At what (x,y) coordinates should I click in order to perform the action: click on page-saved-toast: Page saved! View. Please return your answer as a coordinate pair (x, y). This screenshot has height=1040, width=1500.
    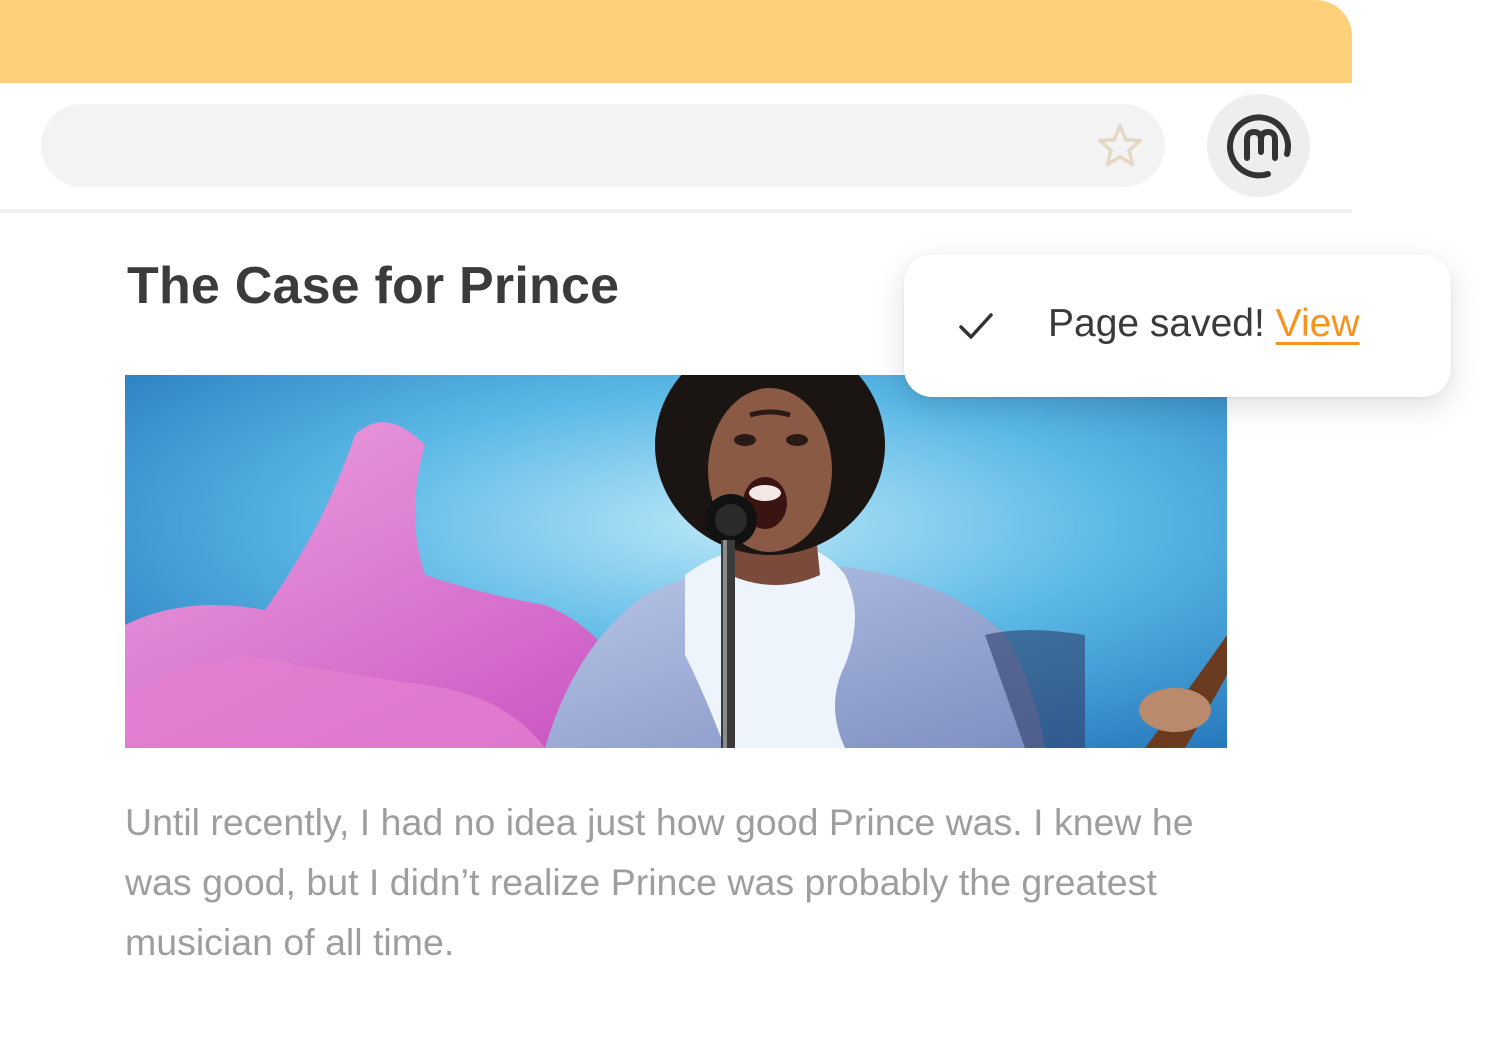
    Looking at the image, I should click on (1177, 325).